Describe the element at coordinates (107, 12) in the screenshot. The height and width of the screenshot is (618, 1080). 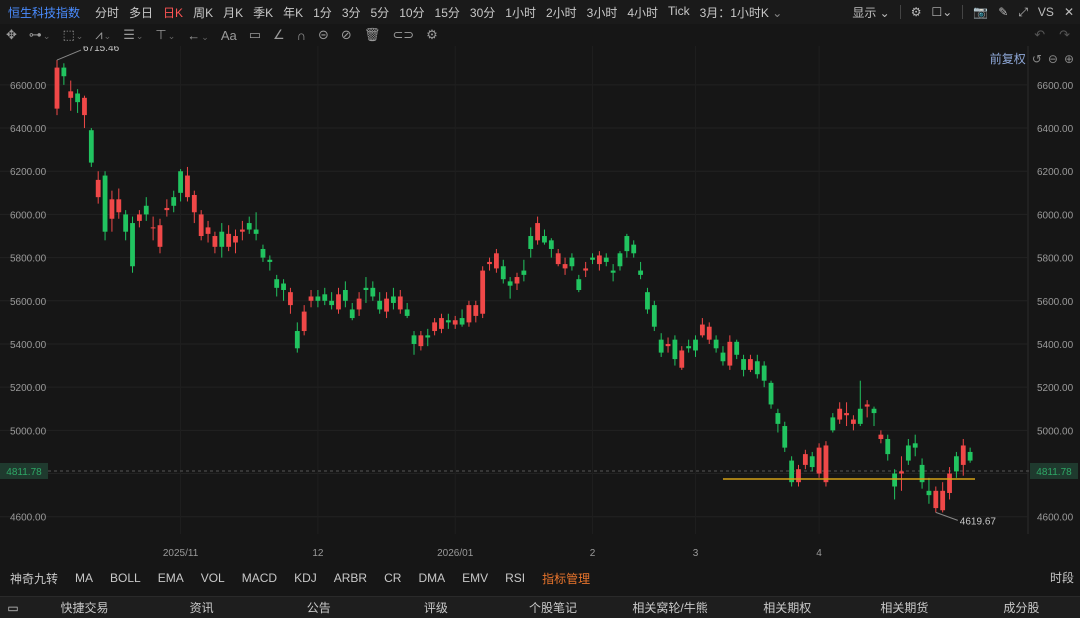
I see `period-tab: 分时` at that location.